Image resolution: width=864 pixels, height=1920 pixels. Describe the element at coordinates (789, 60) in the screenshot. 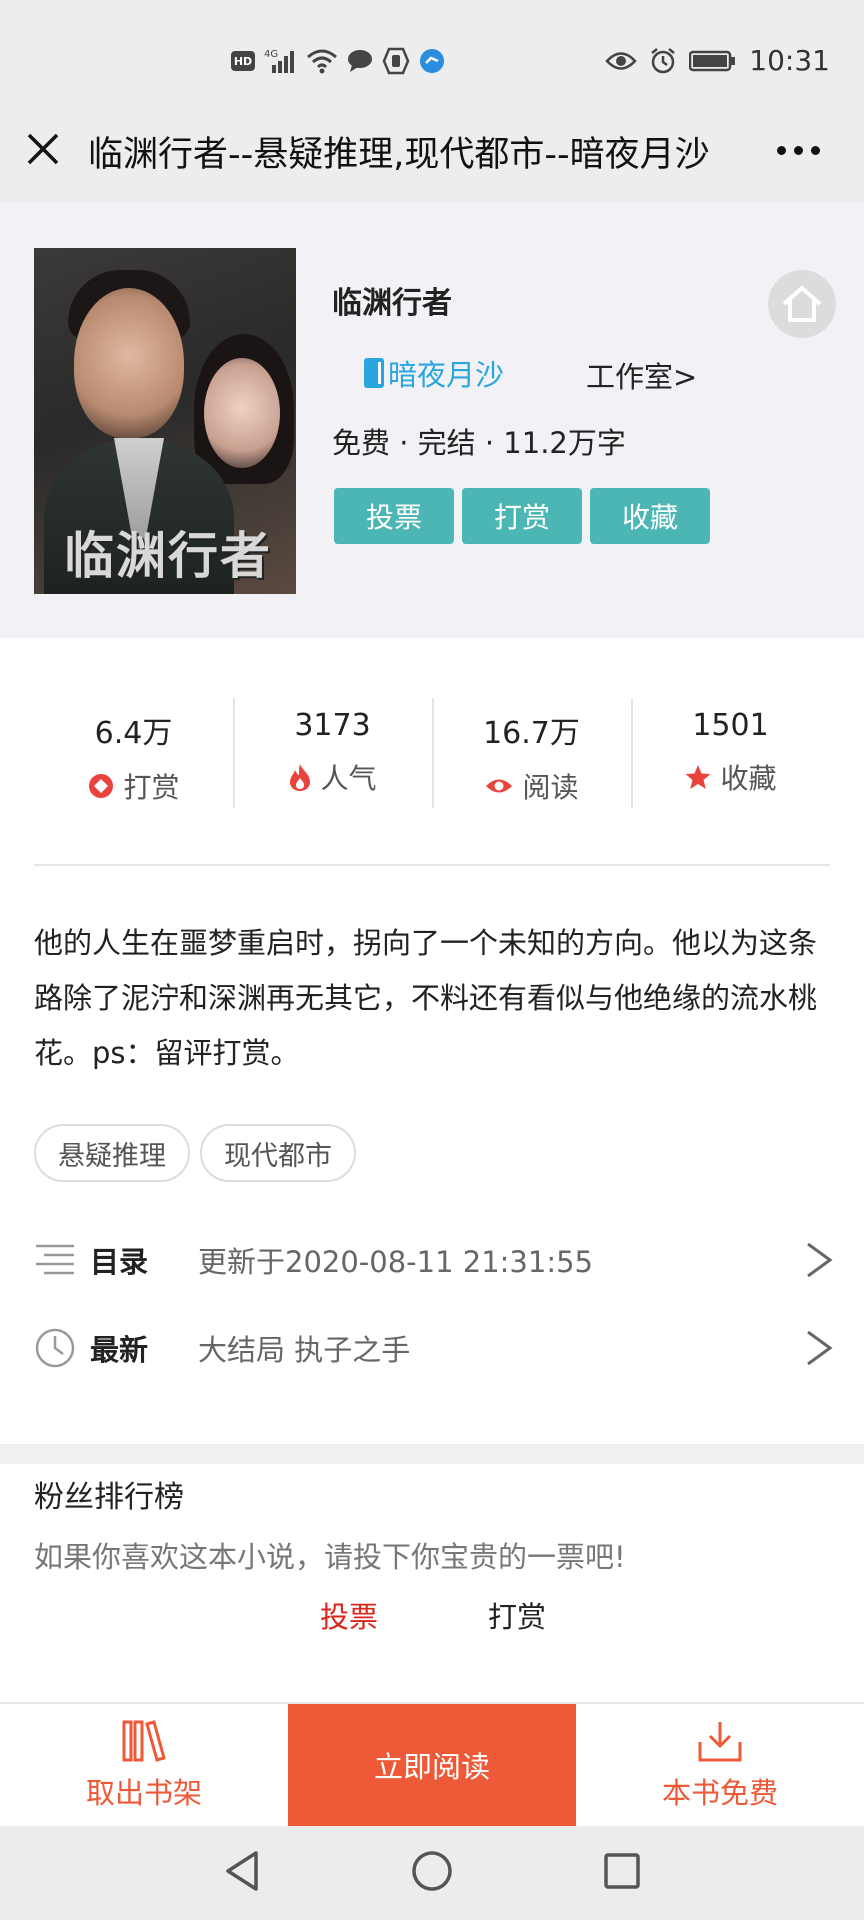

I see `status-time: 10:31` at that location.